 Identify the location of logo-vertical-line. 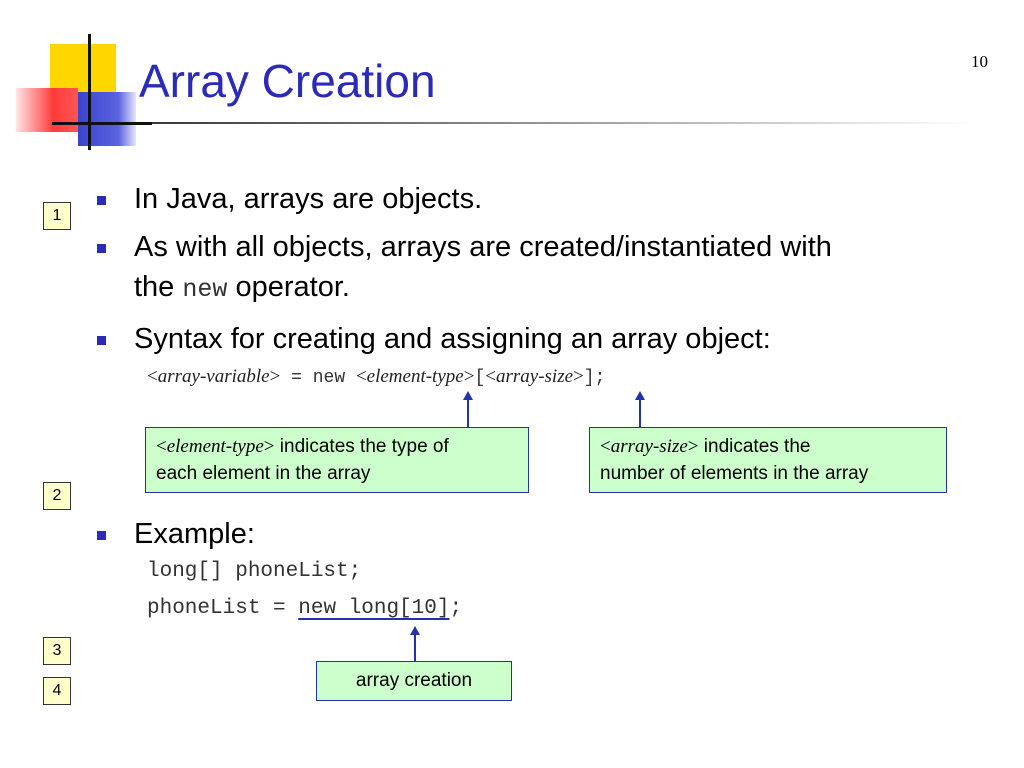
(89, 92).